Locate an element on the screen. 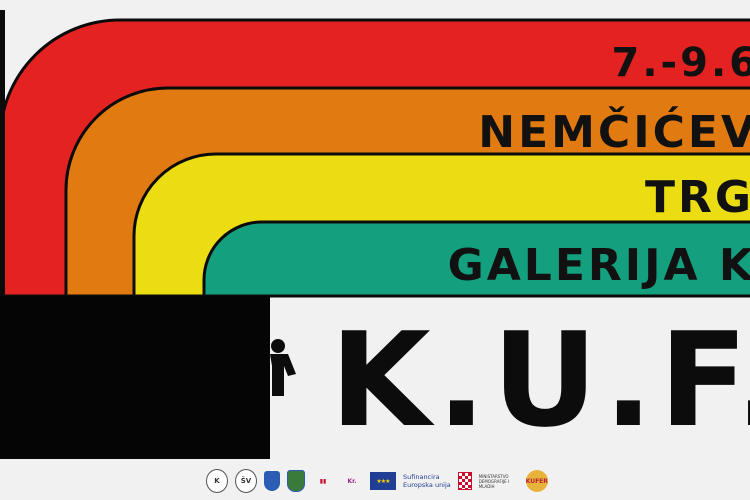 The width and height of the screenshot is (750, 500). ministry-label: MINISTARSTVO DEMOGRAFIJE I MLADIH is located at coordinates (494, 481).